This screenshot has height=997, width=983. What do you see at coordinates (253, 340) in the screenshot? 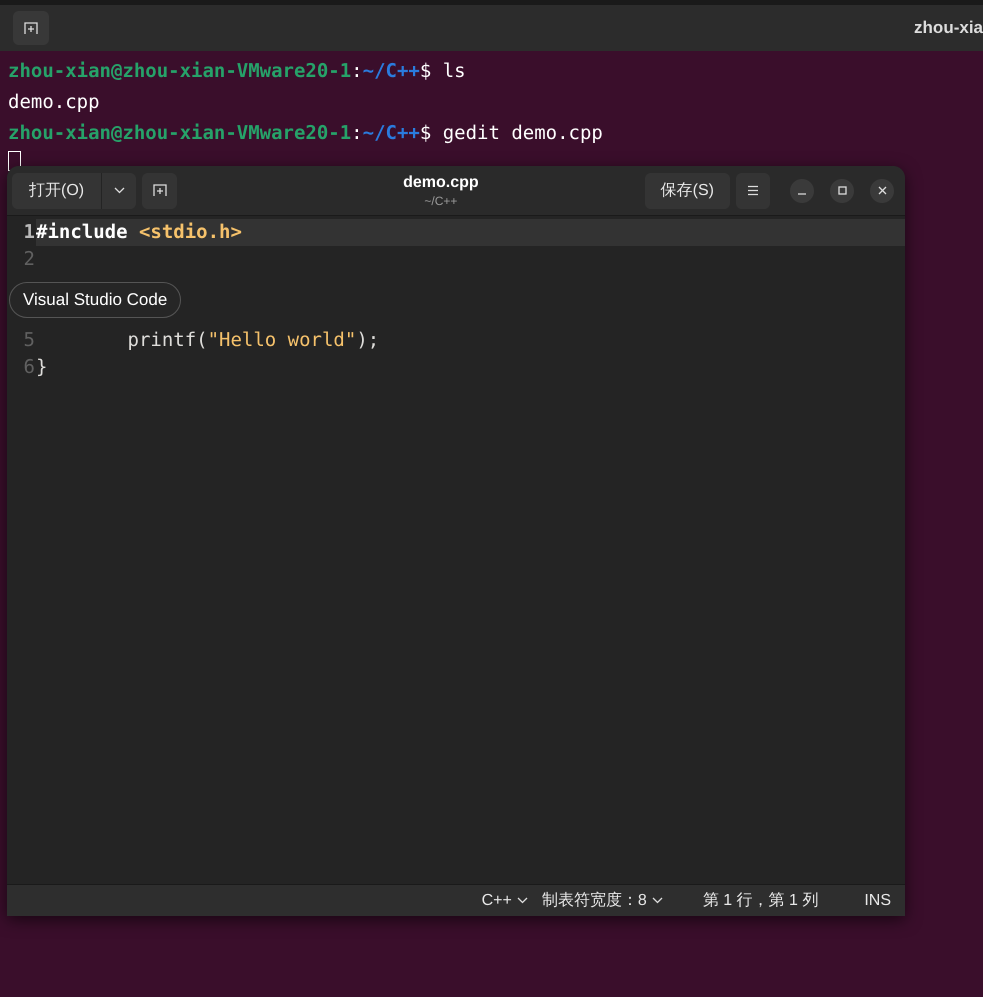
I see `code-line: printf("Hello world");` at bounding box center [253, 340].